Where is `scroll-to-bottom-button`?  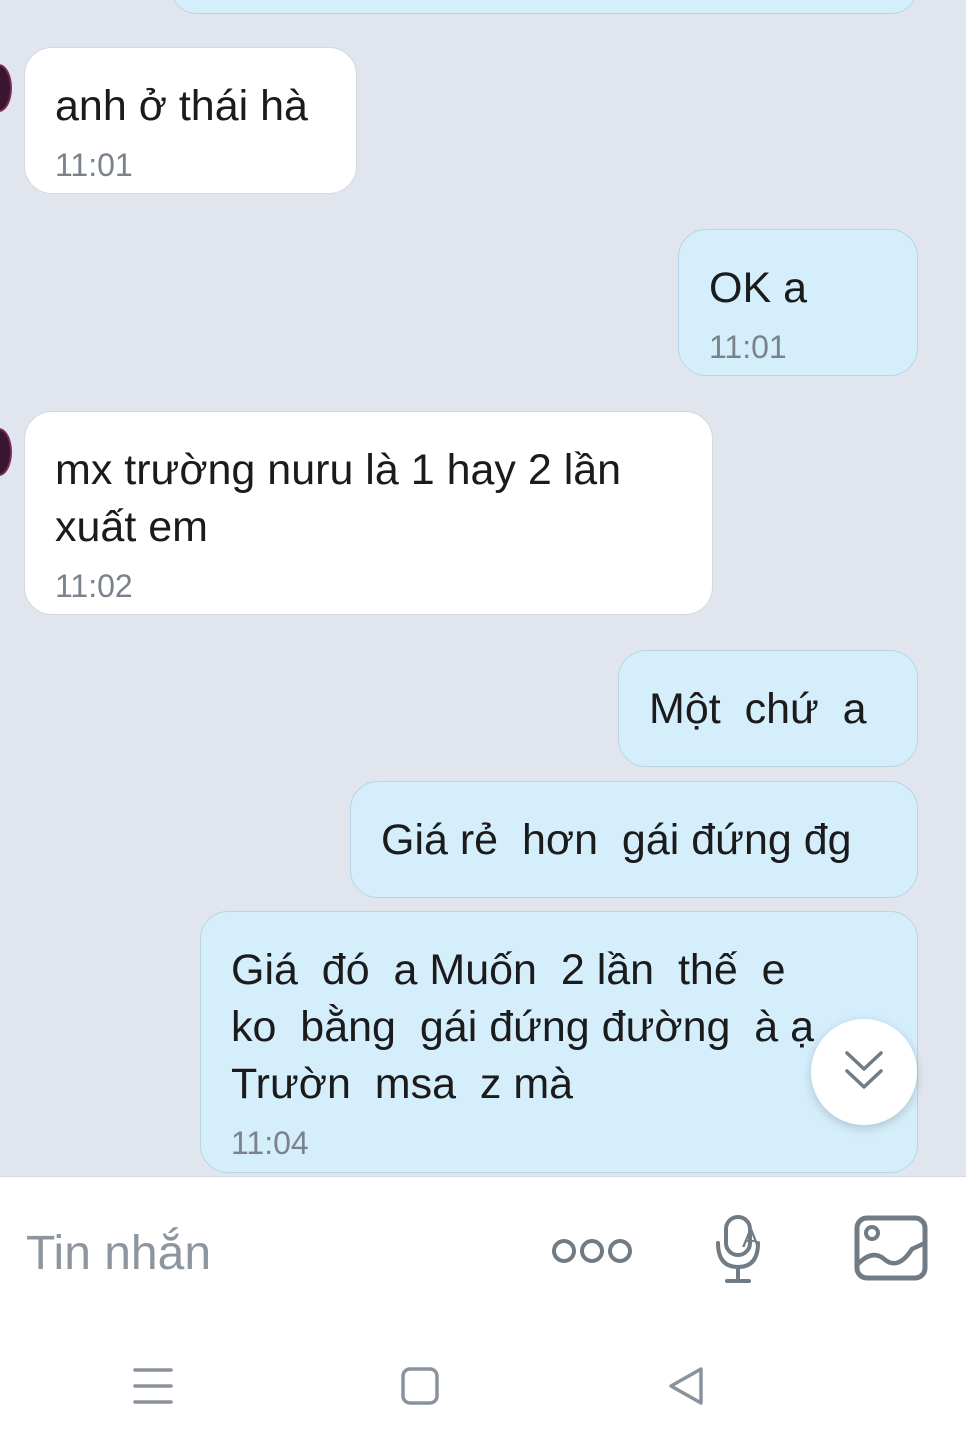 scroll-to-bottom-button is located at coordinates (864, 1072).